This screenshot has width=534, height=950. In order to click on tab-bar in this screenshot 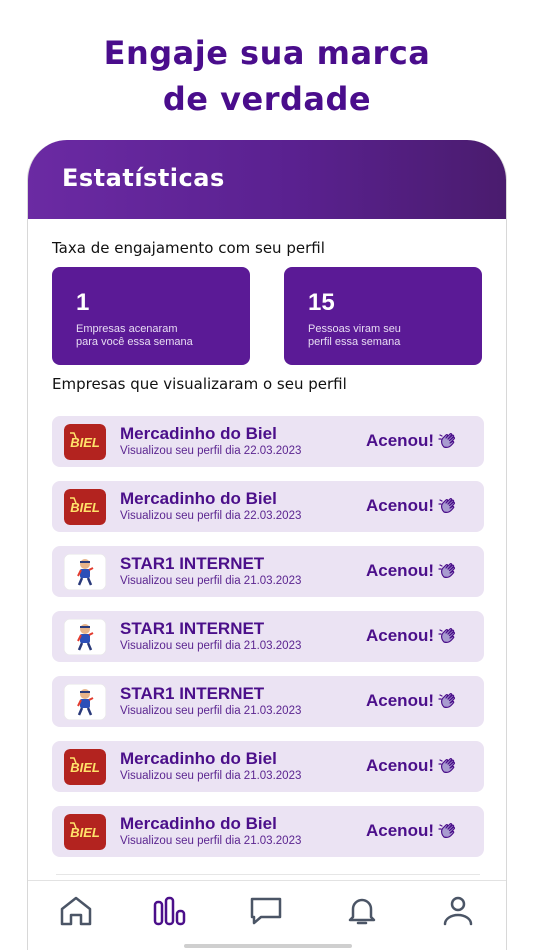, I will do `click(267, 915)`.